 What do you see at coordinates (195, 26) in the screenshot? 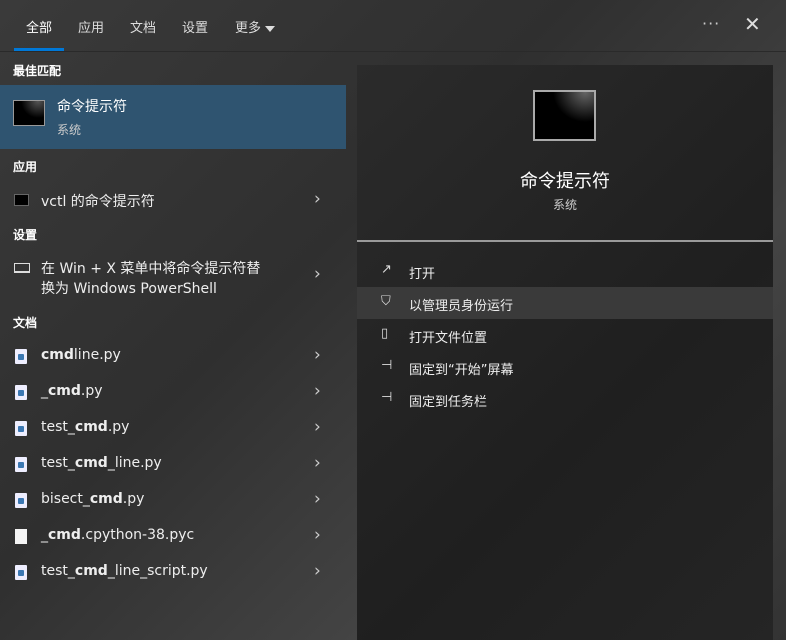
I see `tab-settings: 设置` at bounding box center [195, 26].